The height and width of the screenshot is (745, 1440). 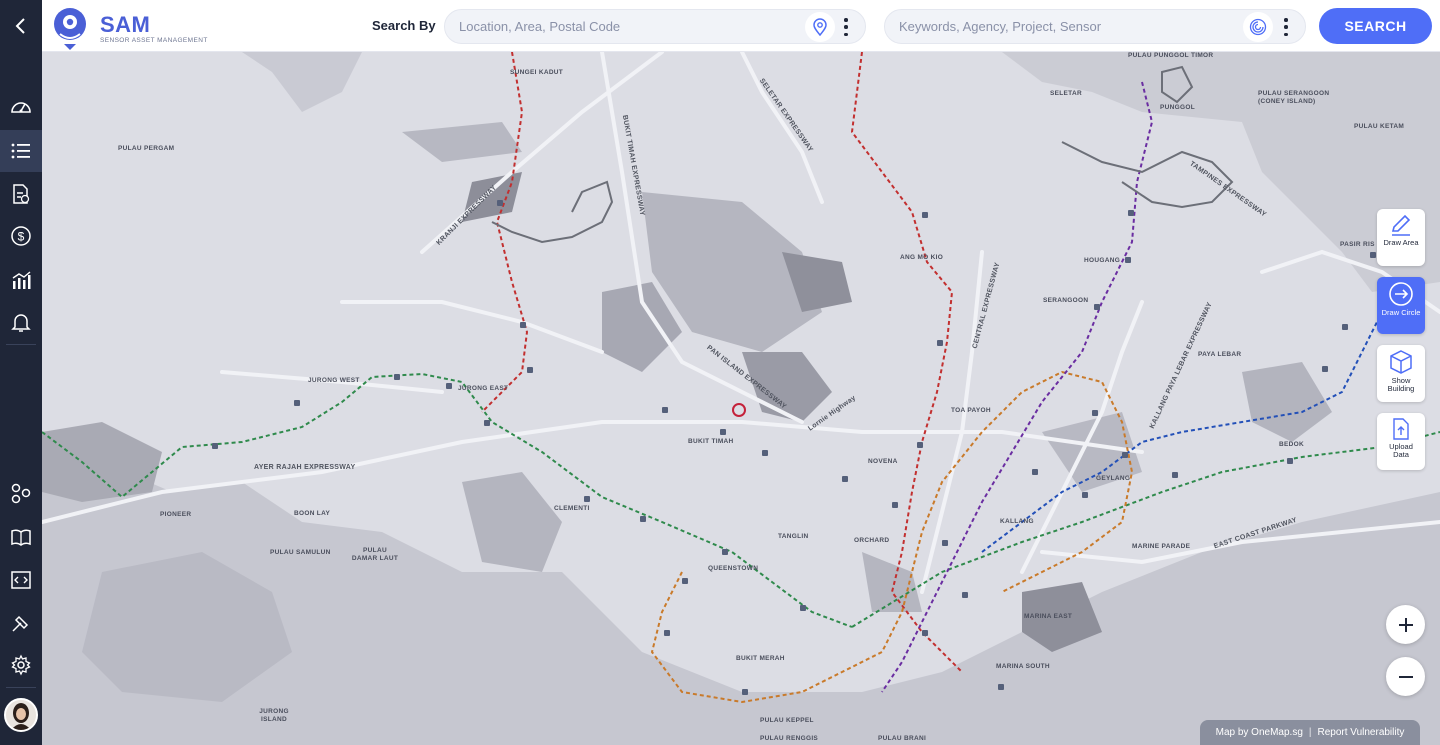 What do you see at coordinates (1379, 126) in the screenshot?
I see `map-label: PULAU KETAM` at bounding box center [1379, 126].